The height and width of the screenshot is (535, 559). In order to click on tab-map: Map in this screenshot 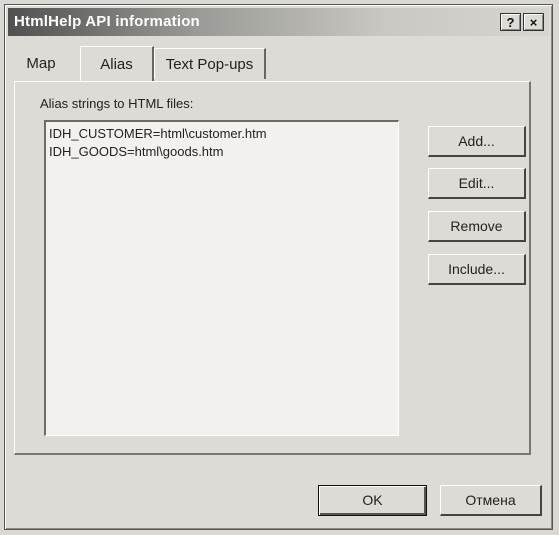, I will do `click(41, 63)`.